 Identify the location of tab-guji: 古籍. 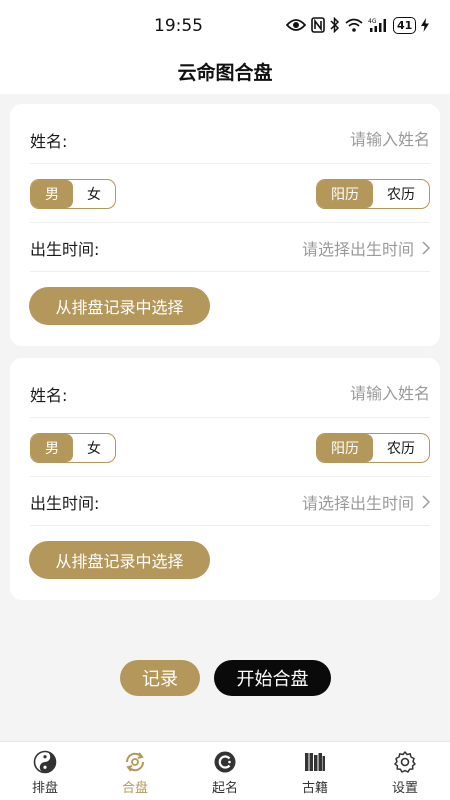
(315, 771).